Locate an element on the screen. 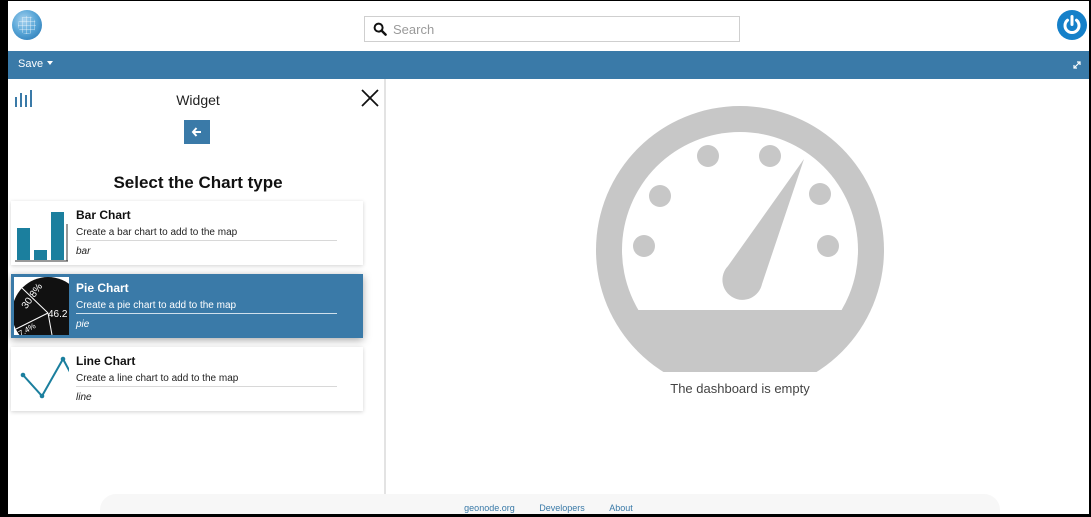 The height and width of the screenshot is (517, 1091). card-type: bar is located at coordinates (83, 251).